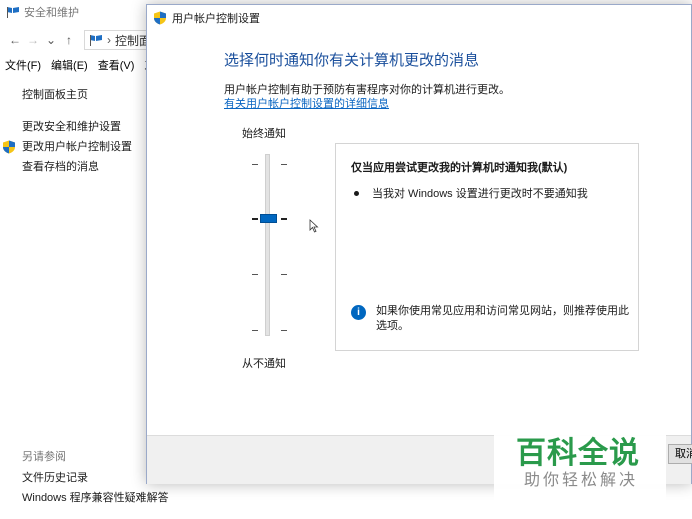 This screenshot has width=692, height=519. Describe the element at coordinates (33, 40) in the screenshot. I see `forward-button: →` at that location.